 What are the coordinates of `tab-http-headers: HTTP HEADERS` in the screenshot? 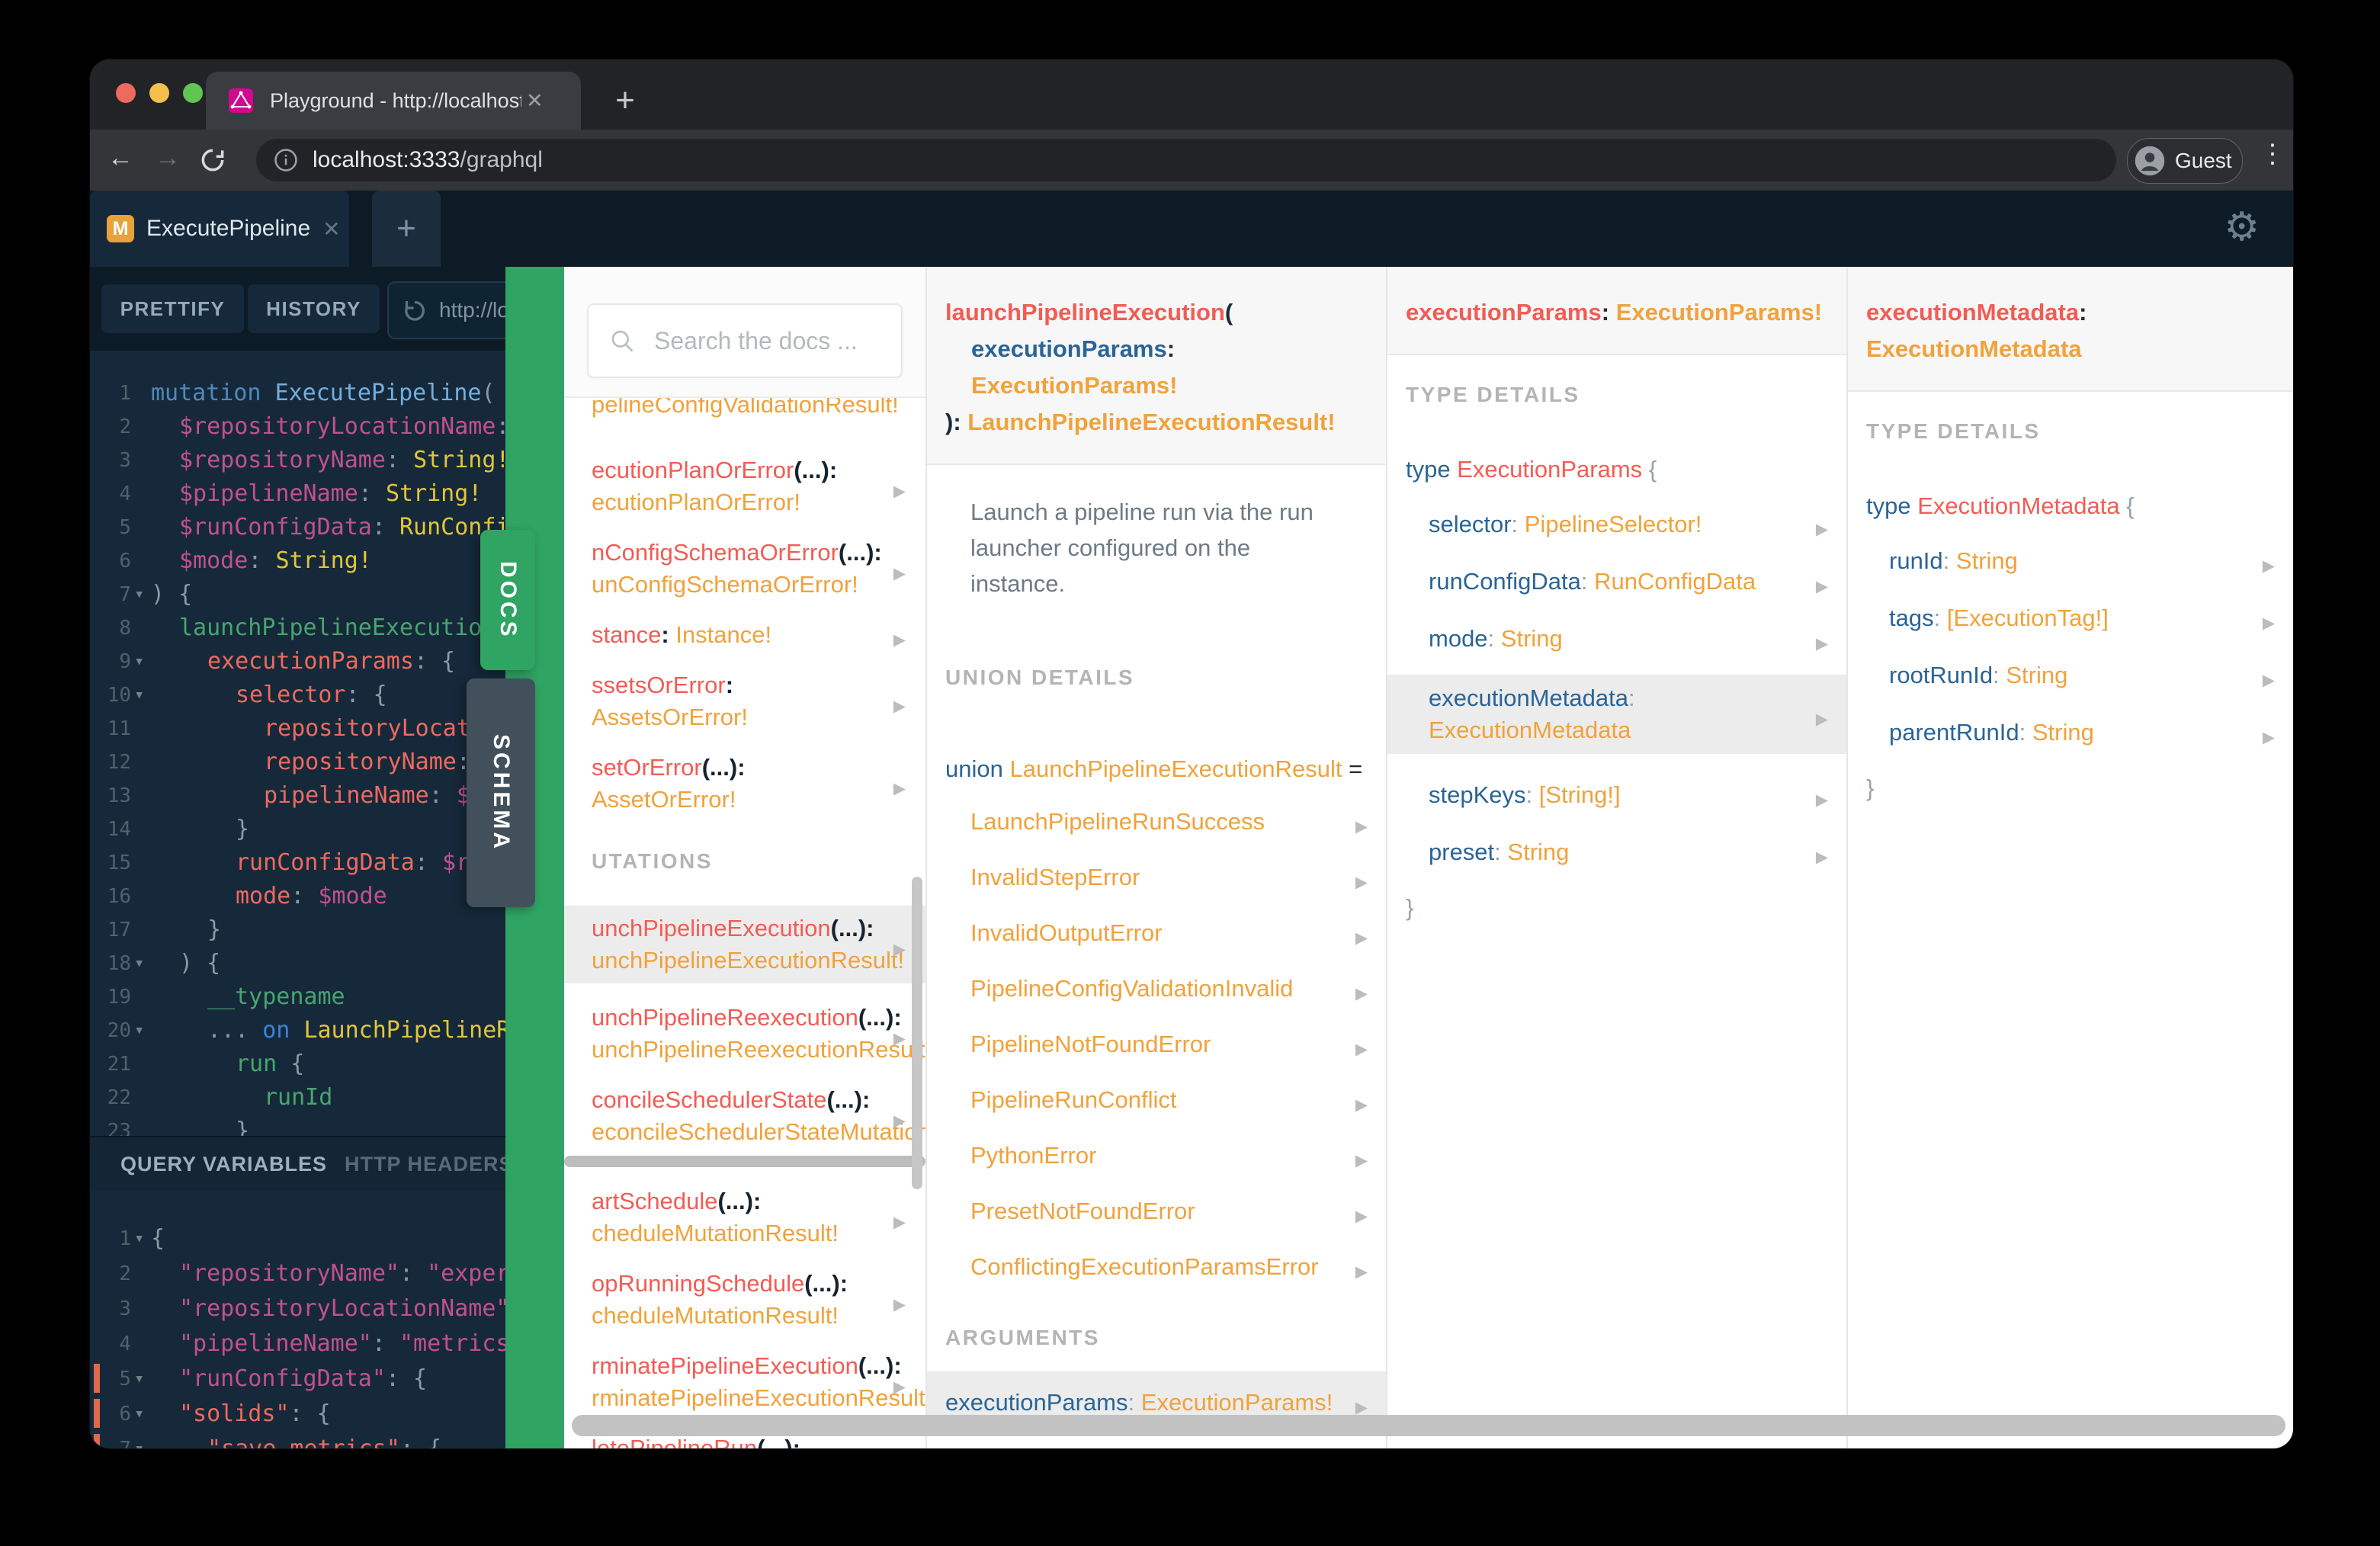 It's located at (425, 1164).